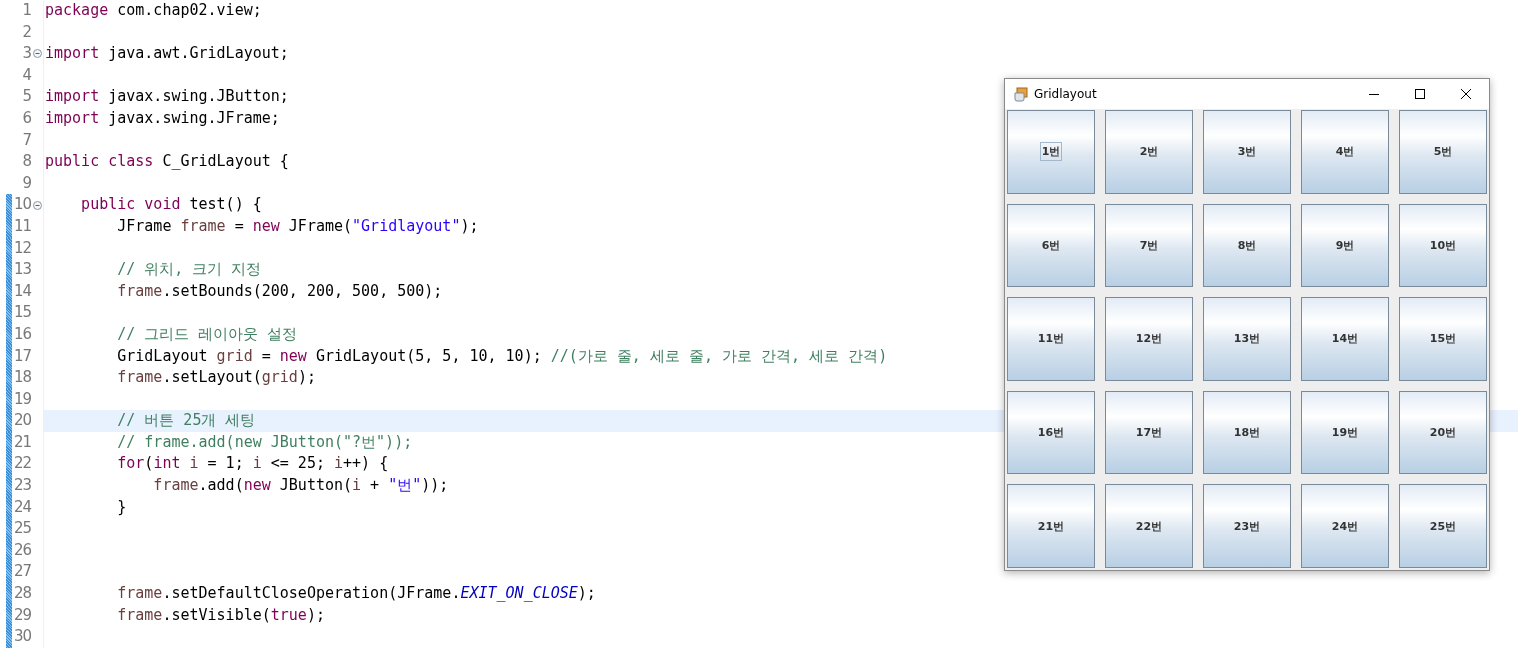 The height and width of the screenshot is (652, 1518). Describe the element at coordinates (1345, 526) in the screenshot. I see `grid-button: 24번` at that location.